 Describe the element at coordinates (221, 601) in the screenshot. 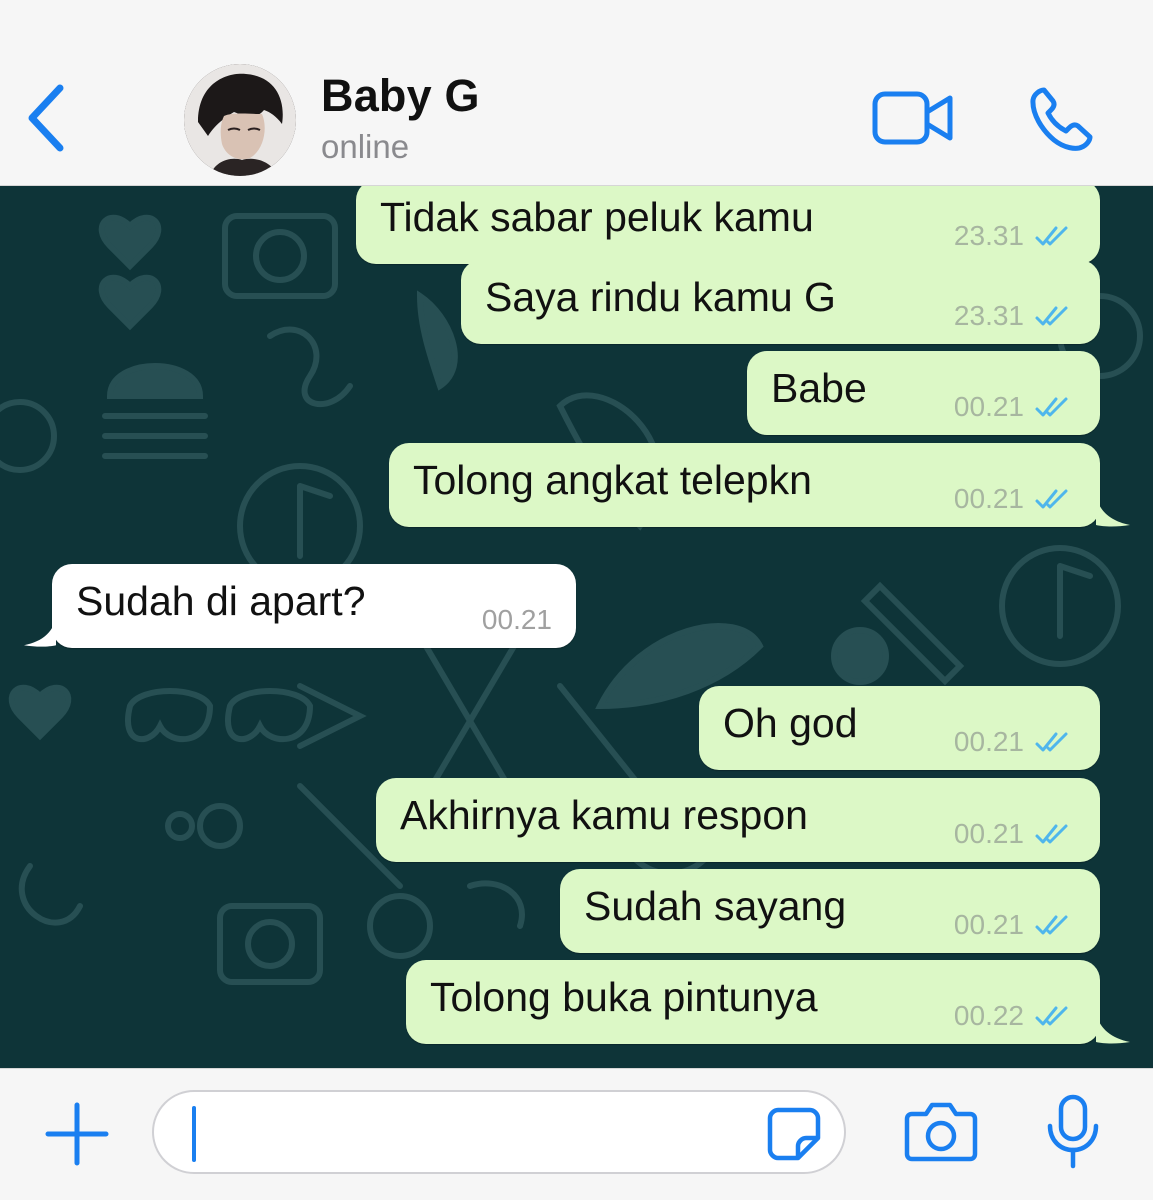

I see `message-text: Sudah di apart?` at that location.